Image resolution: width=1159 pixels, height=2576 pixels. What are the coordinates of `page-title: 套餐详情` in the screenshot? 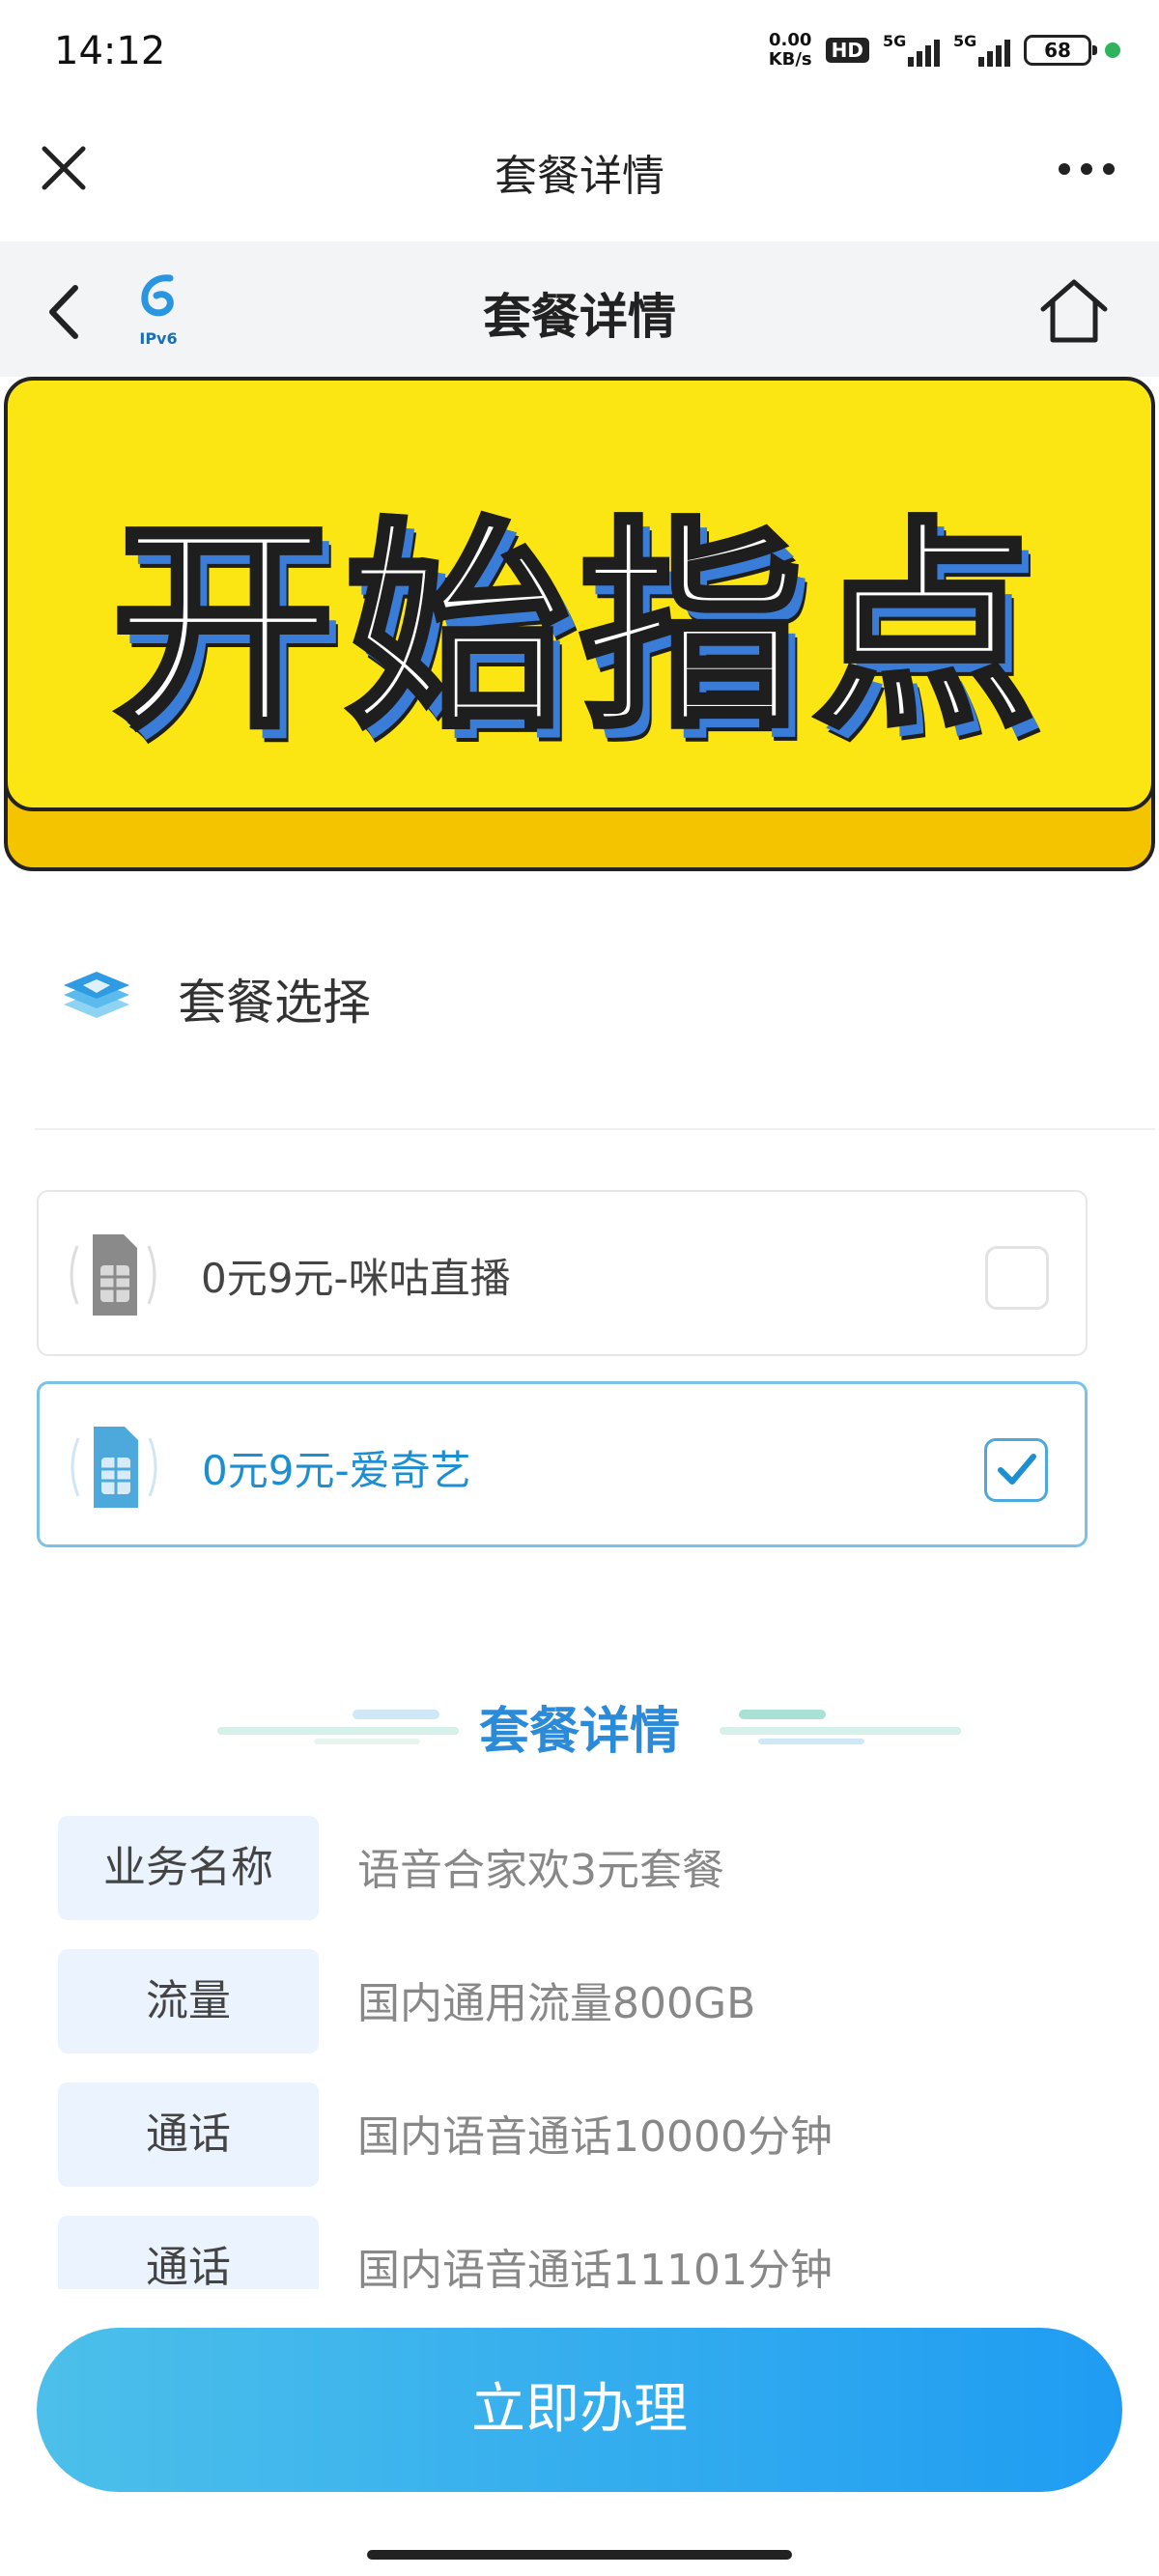 It's located at (579, 317).